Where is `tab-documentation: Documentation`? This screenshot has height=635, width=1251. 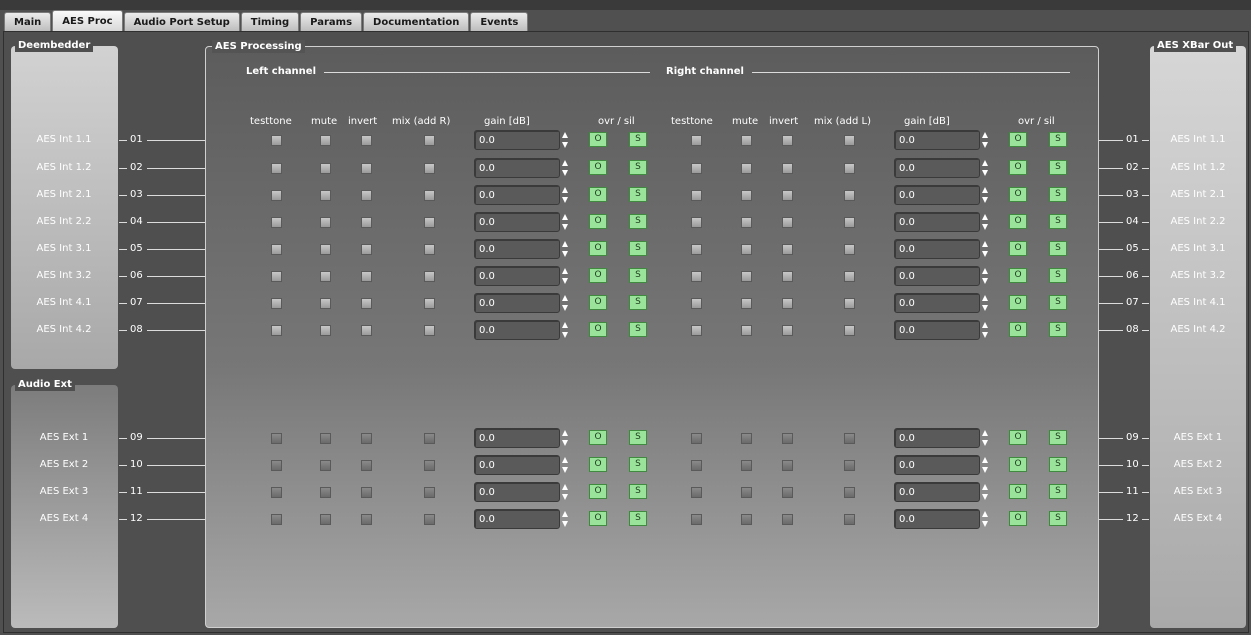 tab-documentation: Documentation is located at coordinates (416, 21).